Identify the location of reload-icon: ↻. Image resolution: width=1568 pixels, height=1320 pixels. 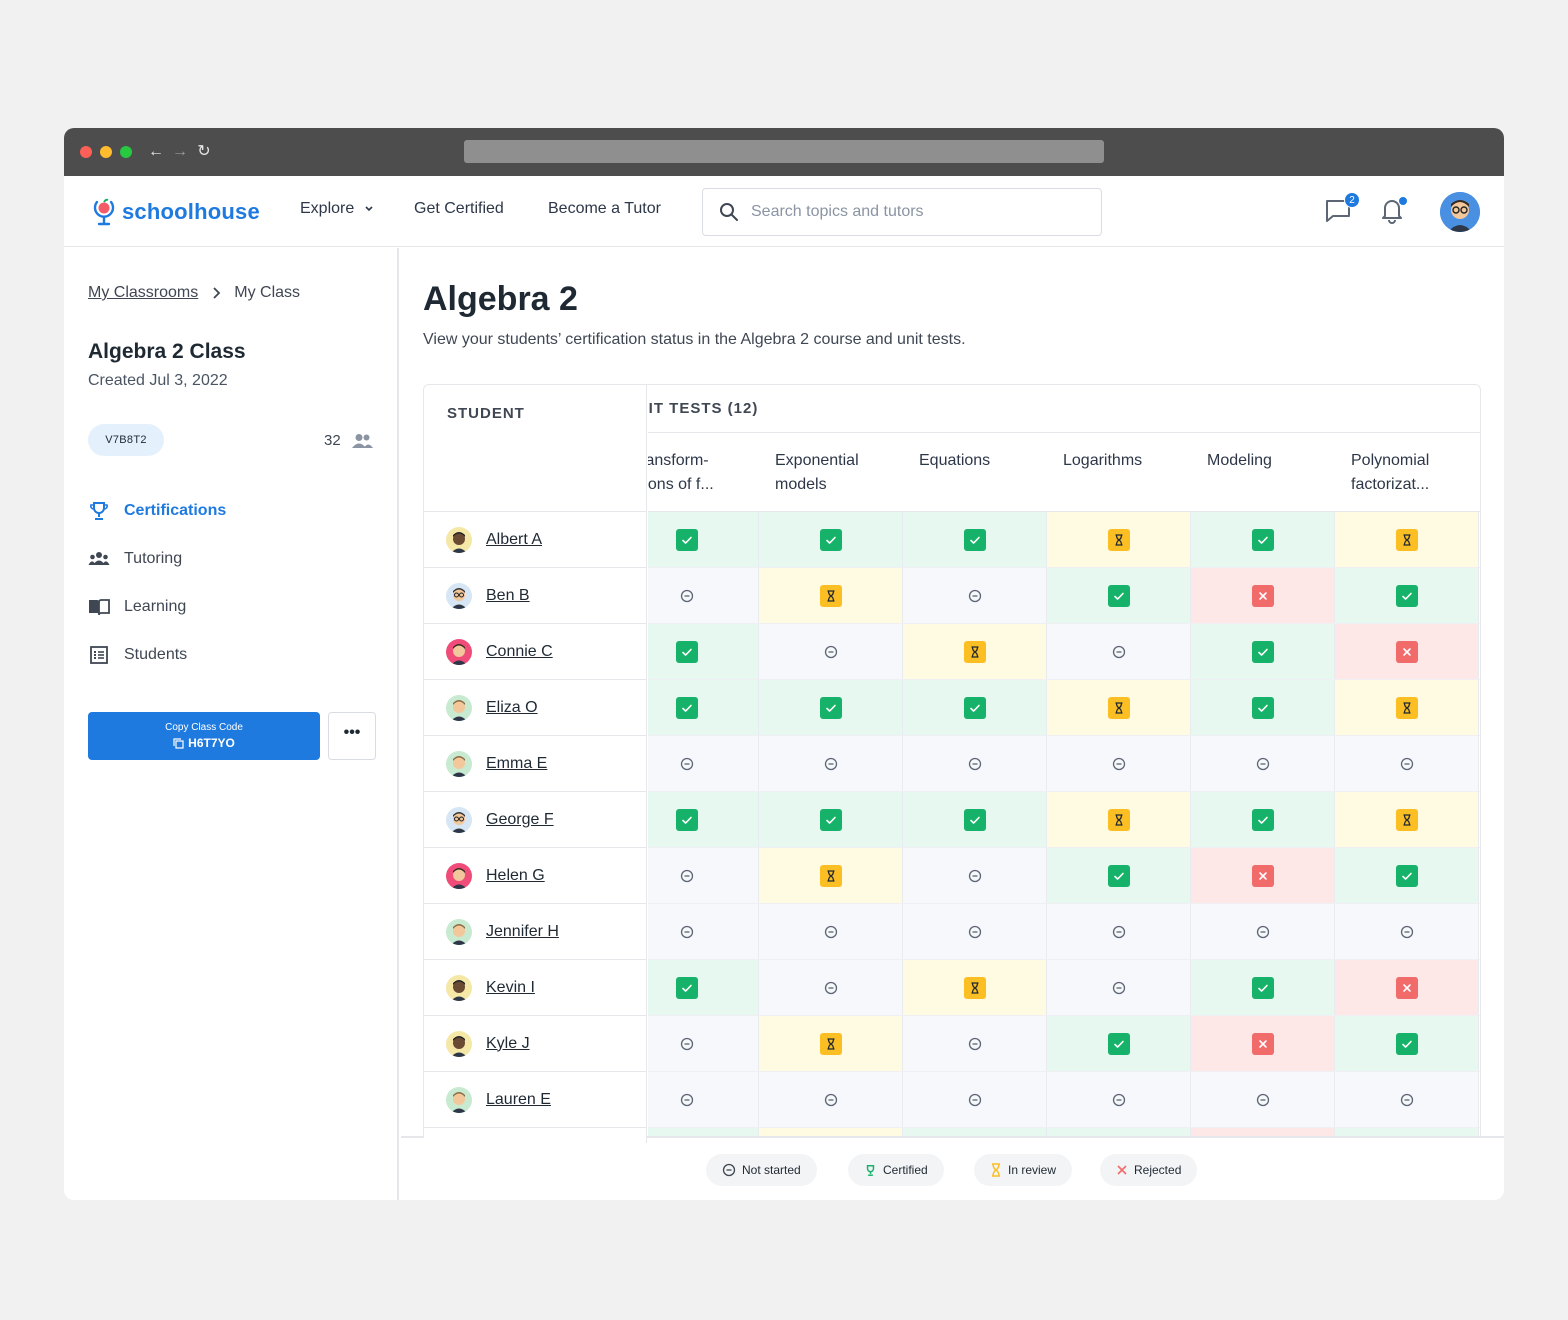
(204, 152).